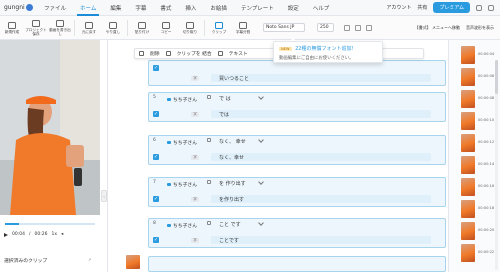  I want to click on subtitle-text: なく、幸せ, so click(231, 157).